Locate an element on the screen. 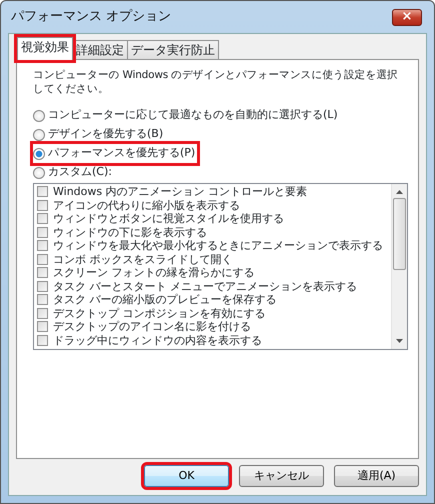  checkbox-label: アイコンの代わりに縮小版を表示する is located at coordinates (146, 205).